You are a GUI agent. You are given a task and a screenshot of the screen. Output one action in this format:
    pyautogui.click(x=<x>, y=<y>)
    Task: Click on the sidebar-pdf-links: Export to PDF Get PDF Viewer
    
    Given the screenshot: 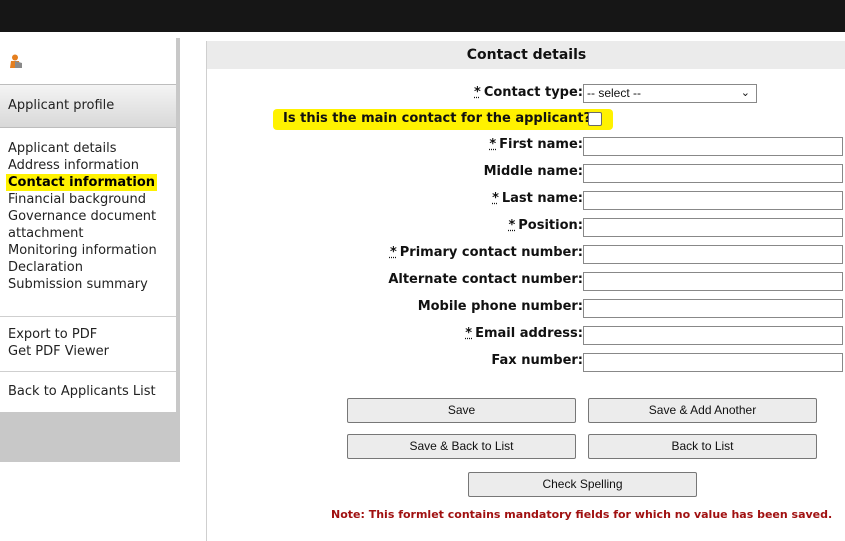 What is the action you would take?
    pyautogui.click(x=58, y=343)
    